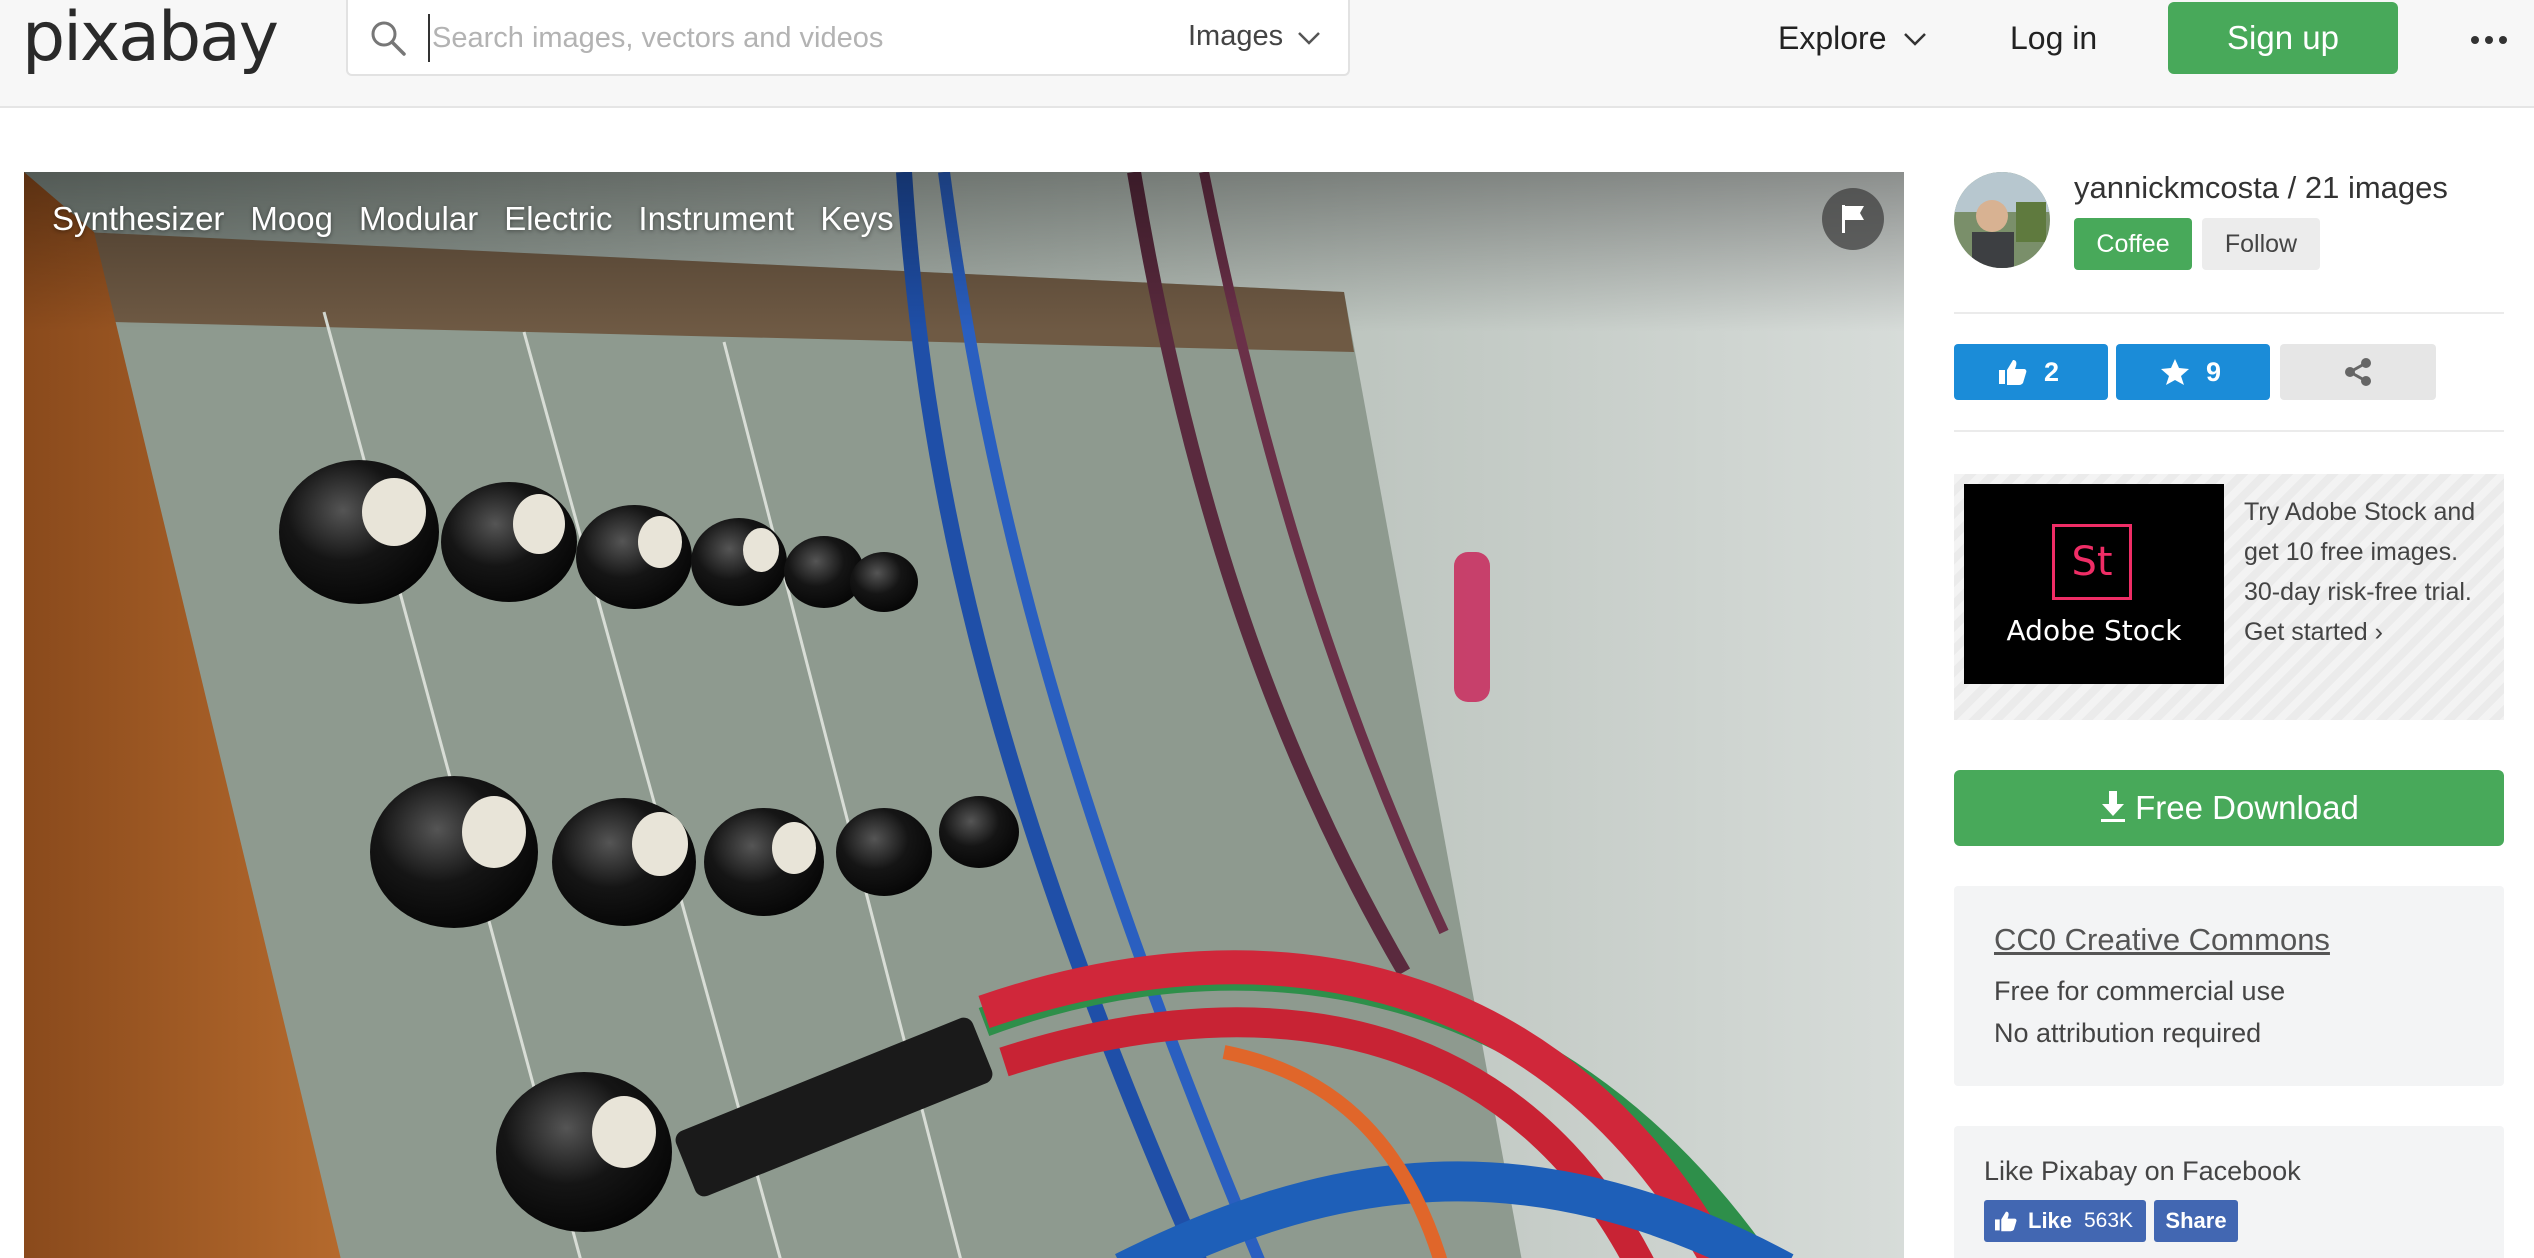 The width and height of the screenshot is (2534, 1258). Describe the element at coordinates (716, 219) in the screenshot. I see `tag-link: Instrument` at that location.